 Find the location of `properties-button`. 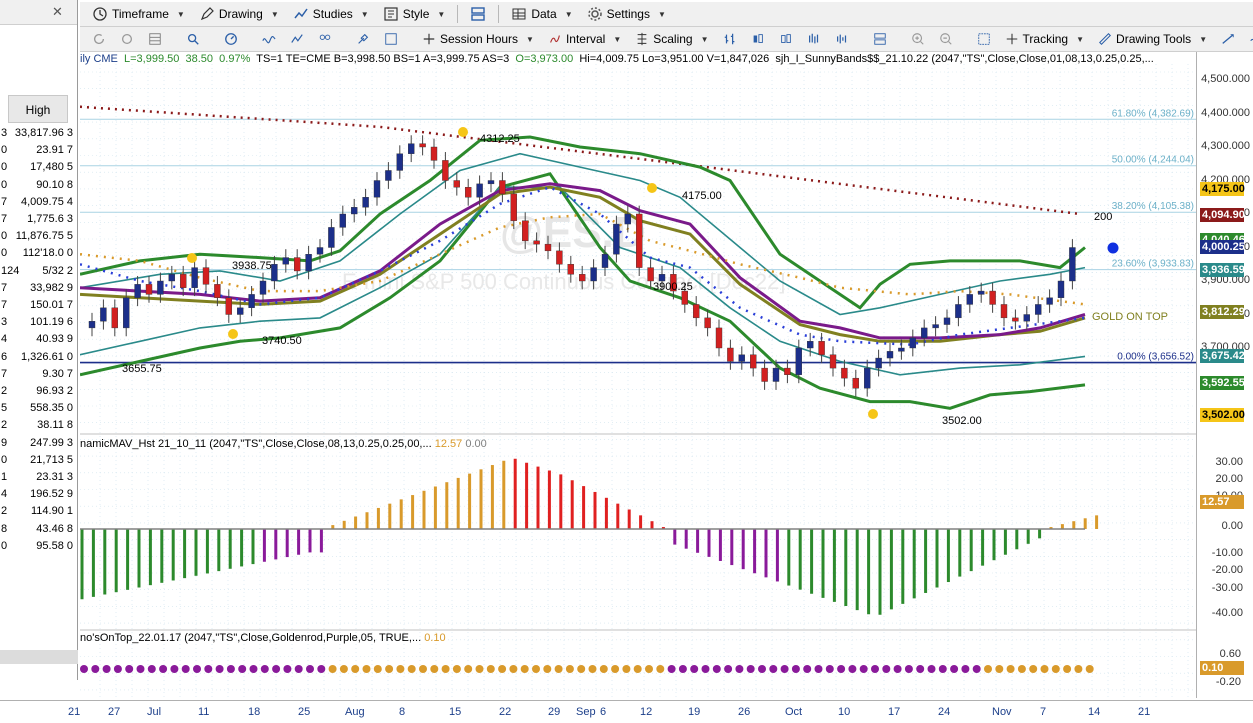

properties-button is located at coordinates (391, 39).